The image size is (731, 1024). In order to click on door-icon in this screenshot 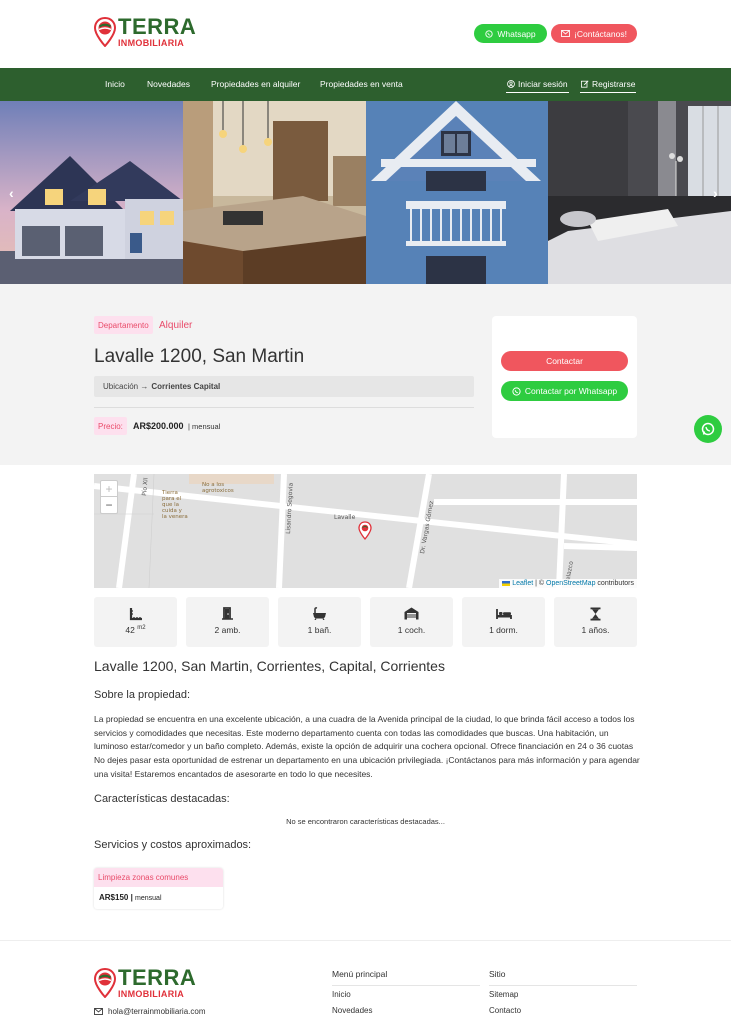, I will do `click(227, 613)`.